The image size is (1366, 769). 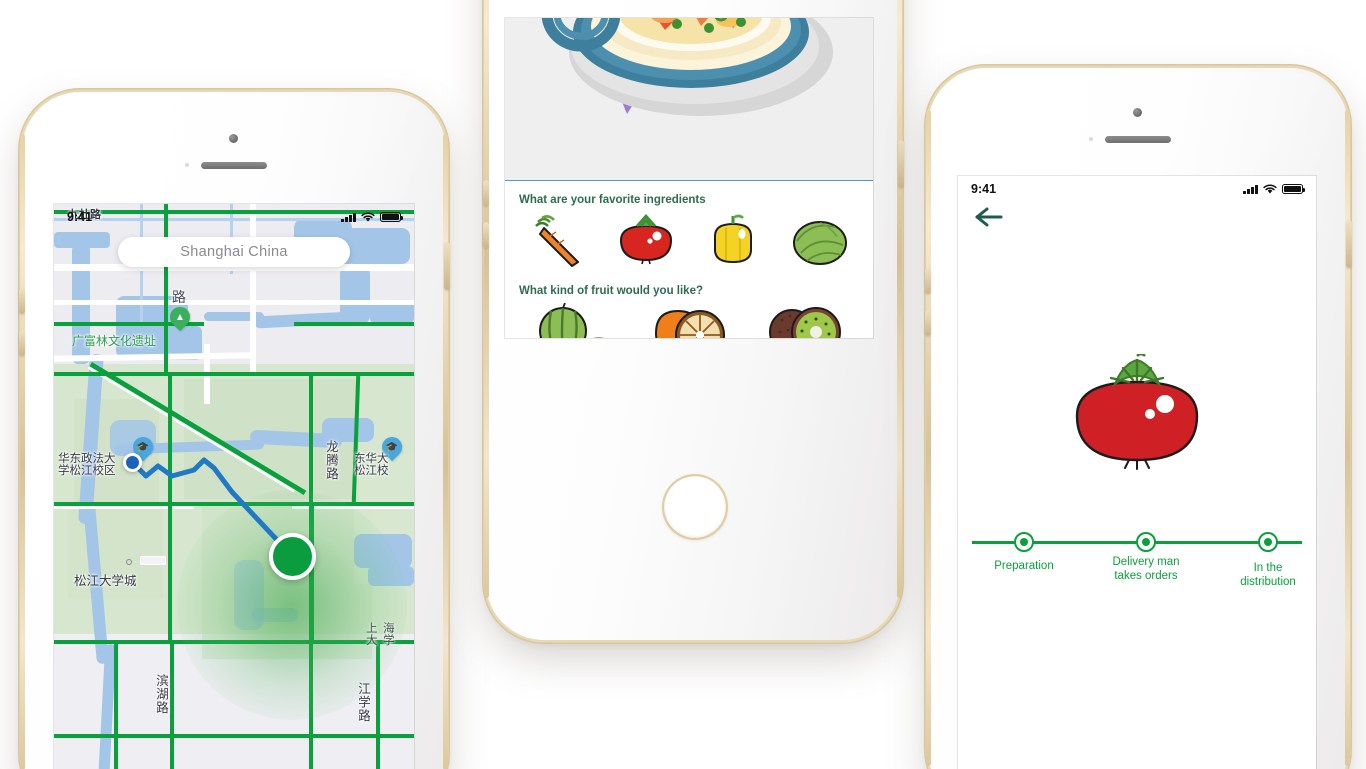 What do you see at coordinates (687, 67) in the screenshot?
I see `noodle-bowl-illustration` at bounding box center [687, 67].